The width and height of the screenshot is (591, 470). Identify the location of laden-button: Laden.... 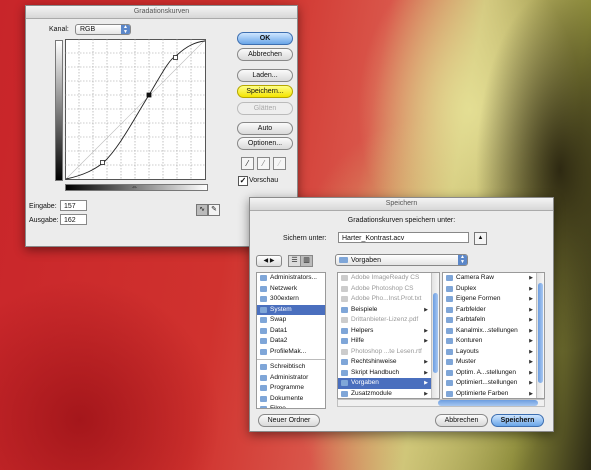
(265, 75).